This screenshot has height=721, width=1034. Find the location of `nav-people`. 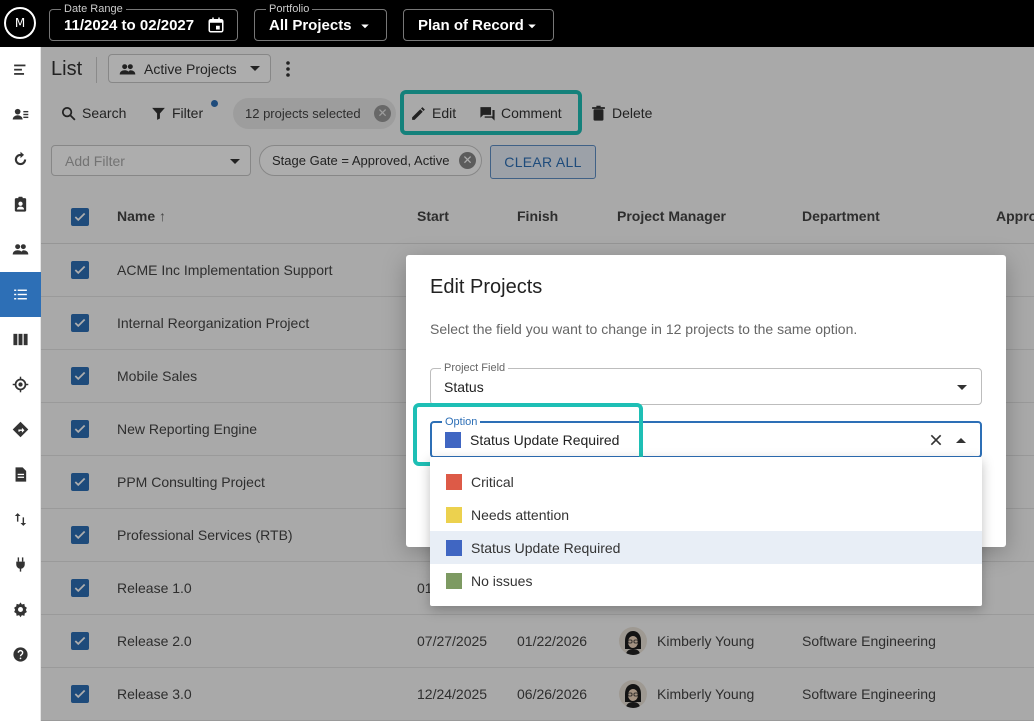

nav-people is located at coordinates (20, 114).